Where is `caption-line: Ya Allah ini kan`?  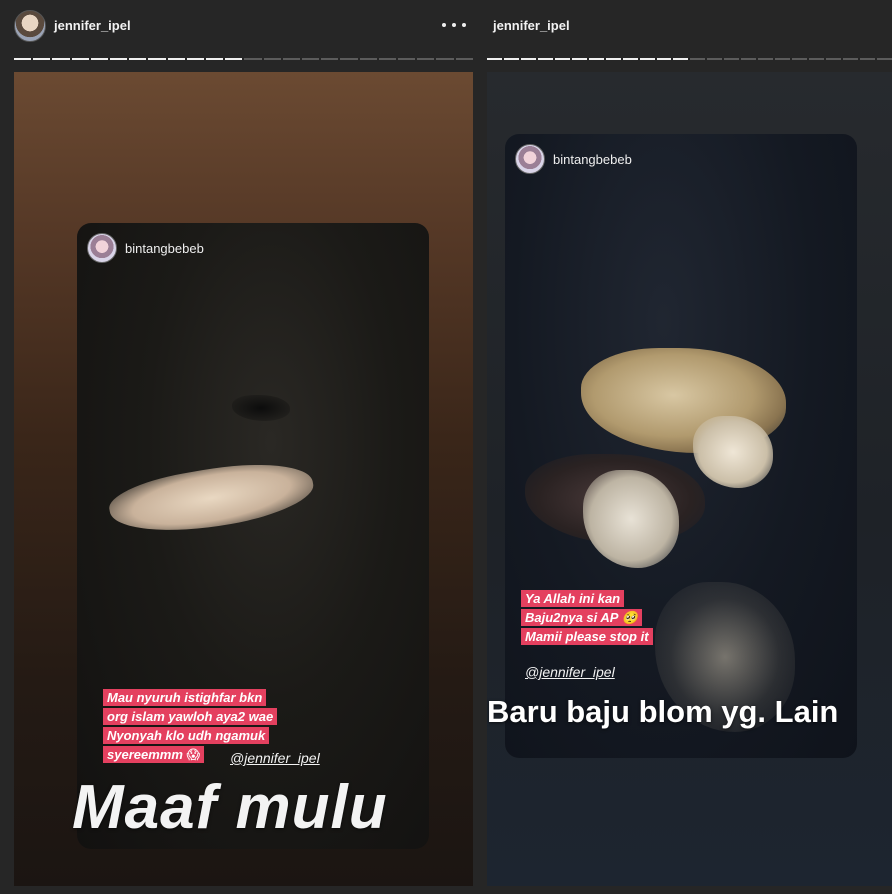 caption-line: Ya Allah ini kan is located at coordinates (573, 598).